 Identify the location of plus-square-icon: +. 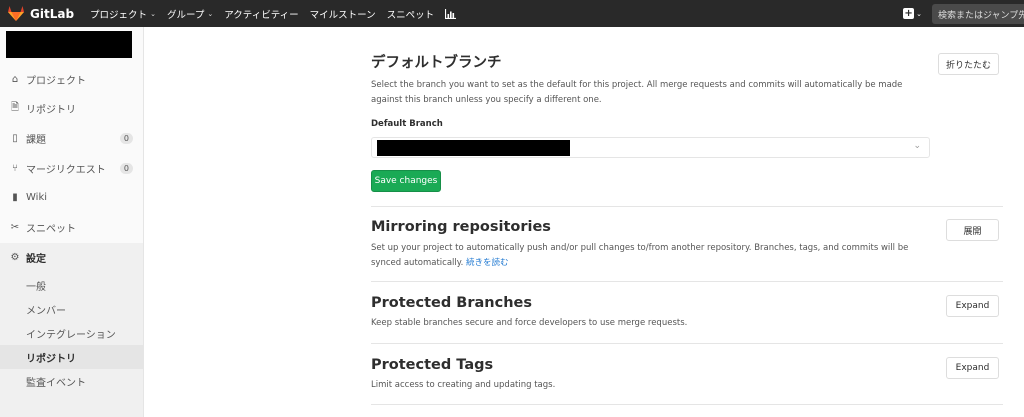
(909, 13).